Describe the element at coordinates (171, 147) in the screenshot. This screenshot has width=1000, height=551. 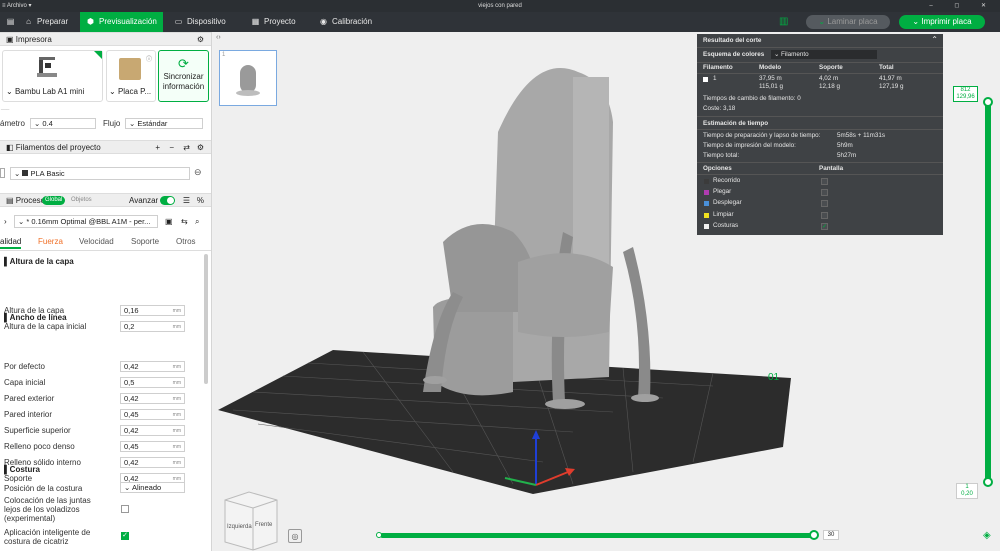
I see `minus-icon: −` at that location.